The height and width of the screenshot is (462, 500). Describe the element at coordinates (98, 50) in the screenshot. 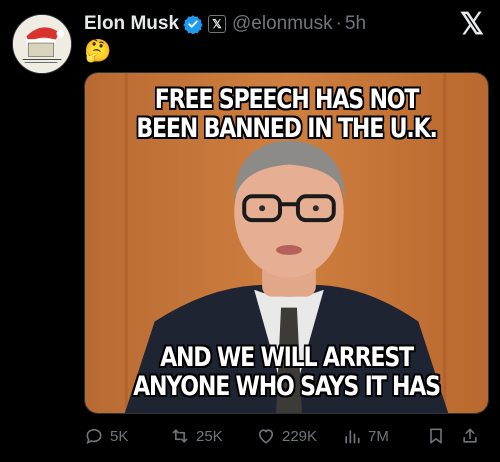

I see `tweet-text: 🤔` at that location.